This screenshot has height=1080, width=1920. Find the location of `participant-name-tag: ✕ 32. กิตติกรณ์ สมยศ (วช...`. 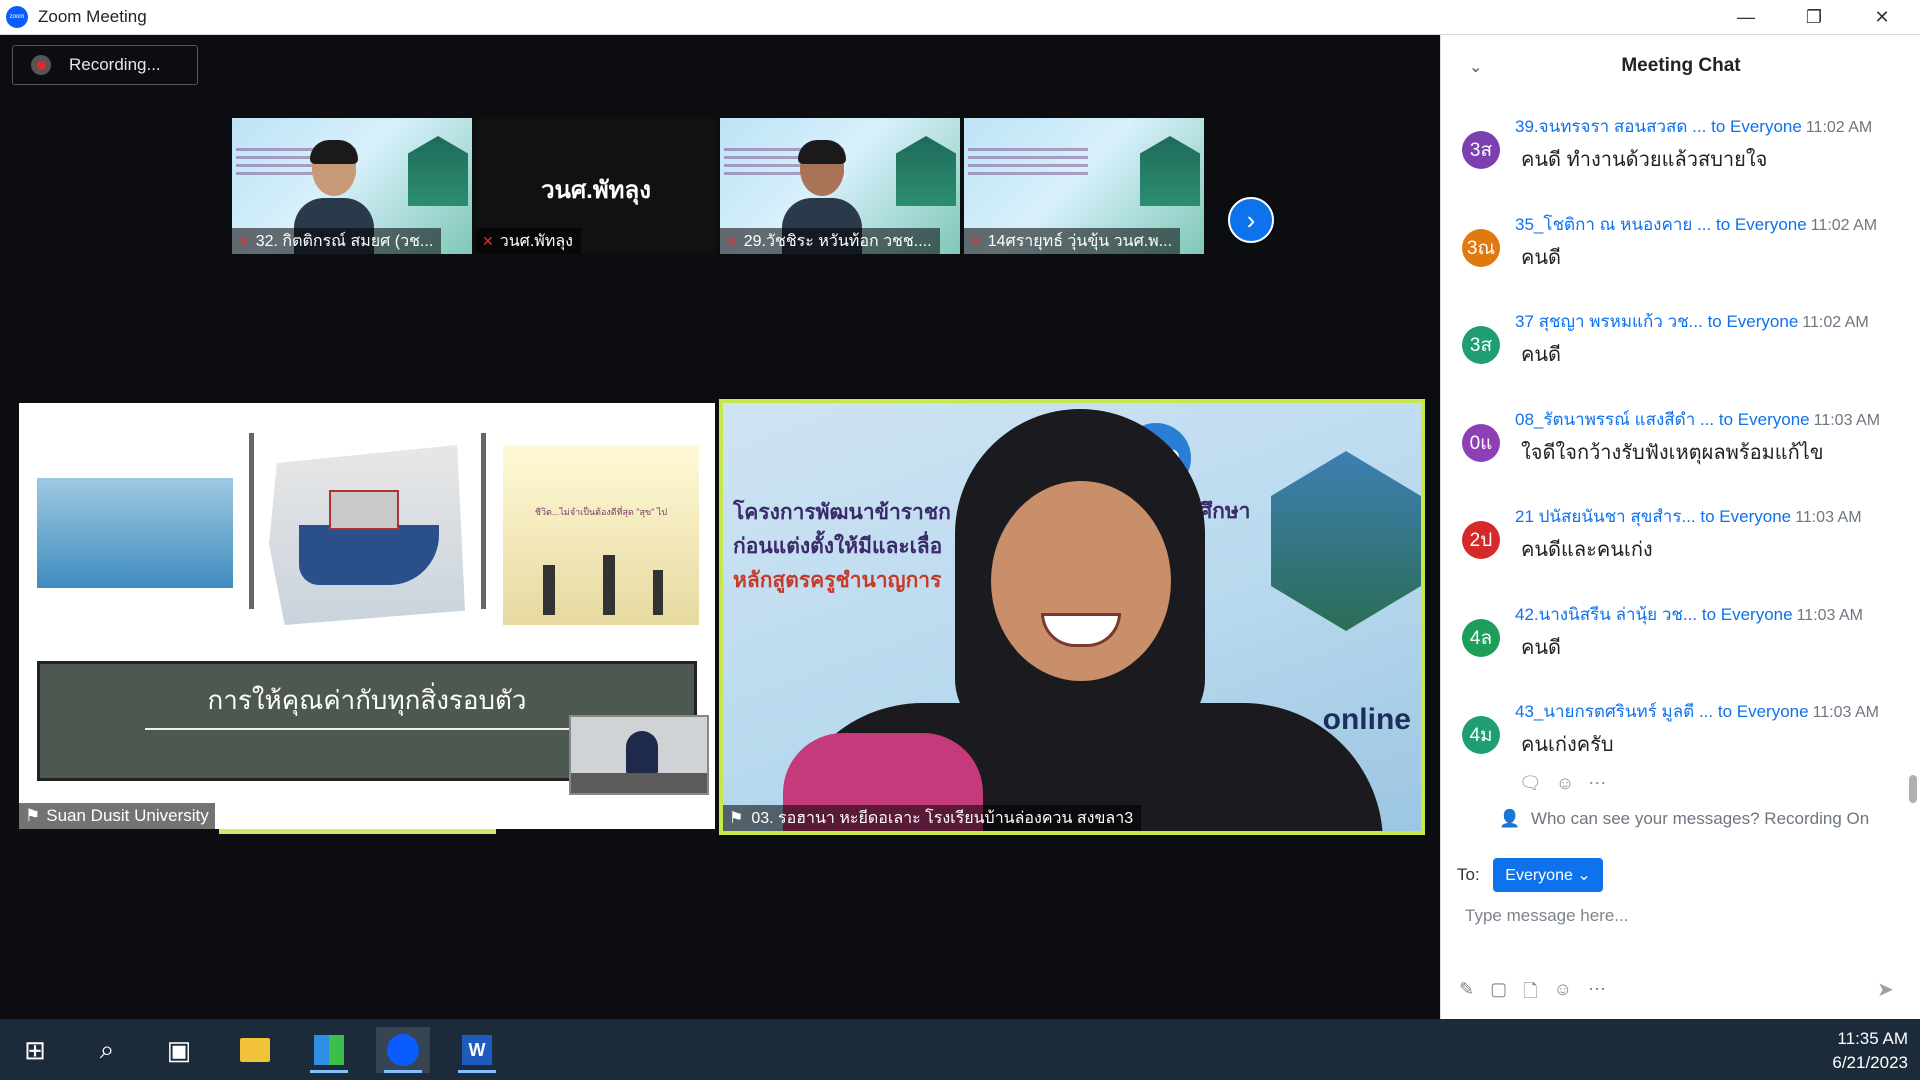

participant-name-tag: ✕ 32. กิตติกรณ์ สมยศ (วช... is located at coordinates (337, 241).